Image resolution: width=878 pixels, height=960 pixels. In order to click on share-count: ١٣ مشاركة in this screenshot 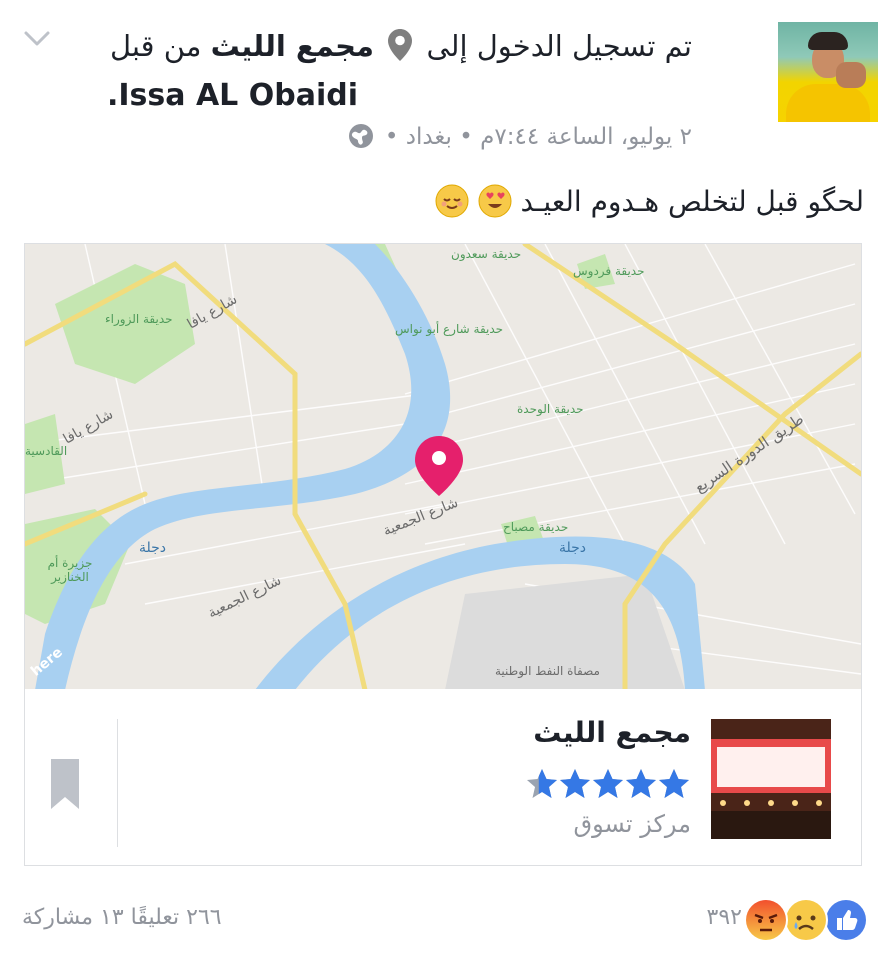, I will do `click(73, 917)`.